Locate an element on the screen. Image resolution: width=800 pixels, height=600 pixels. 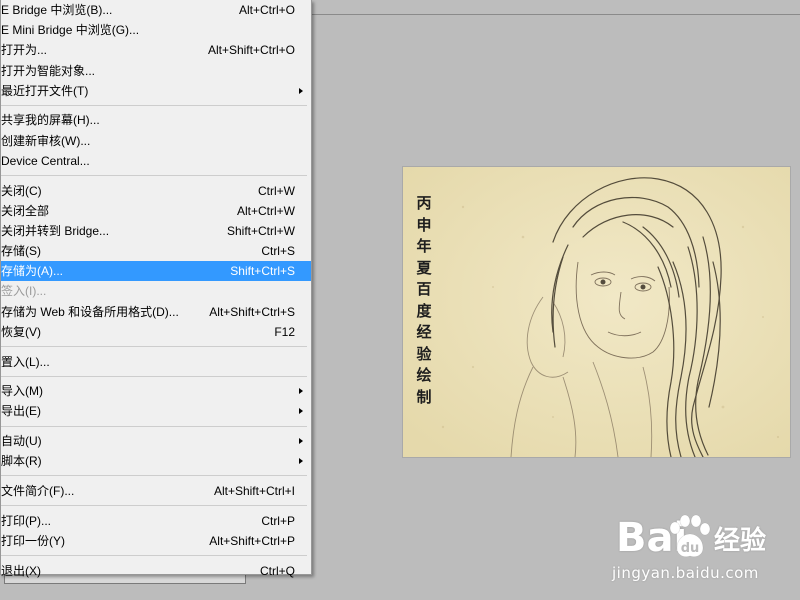
menu-item: 导入(M) is located at coordinates (156, 391).